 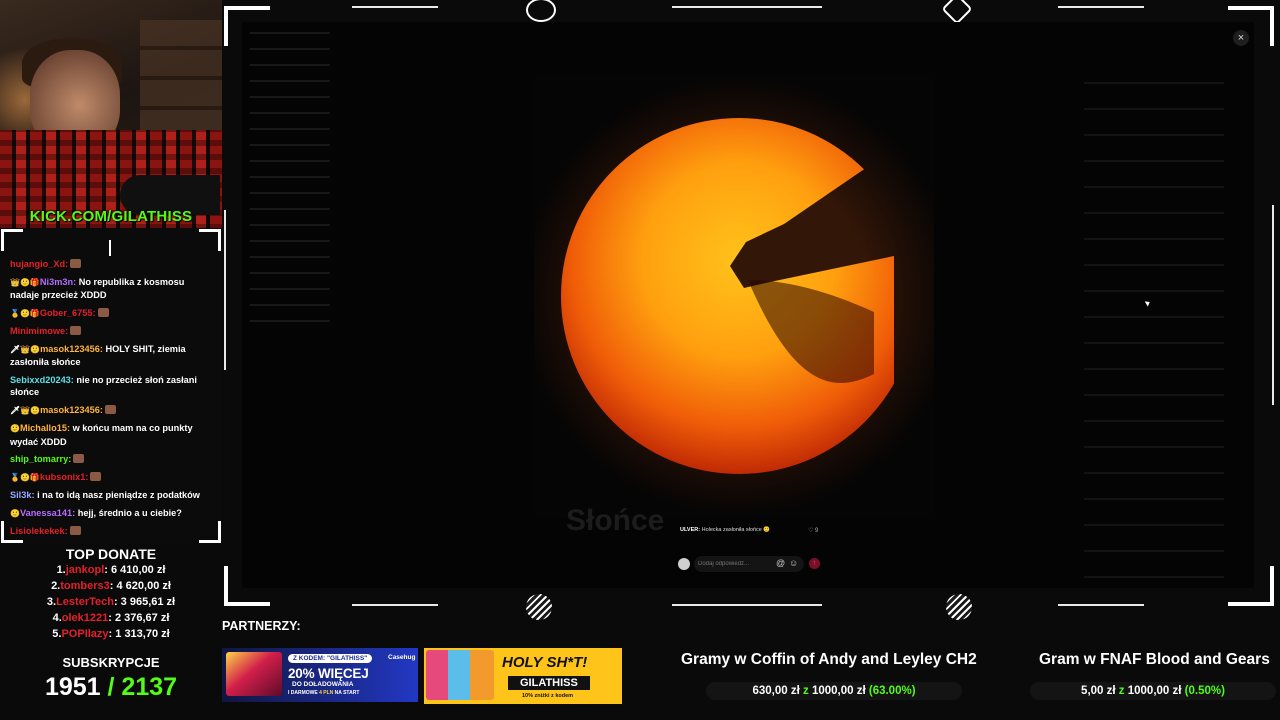 What do you see at coordinates (111, 554) in the screenshot?
I see `top-donate-title: TOP DONATE` at bounding box center [111, 554].